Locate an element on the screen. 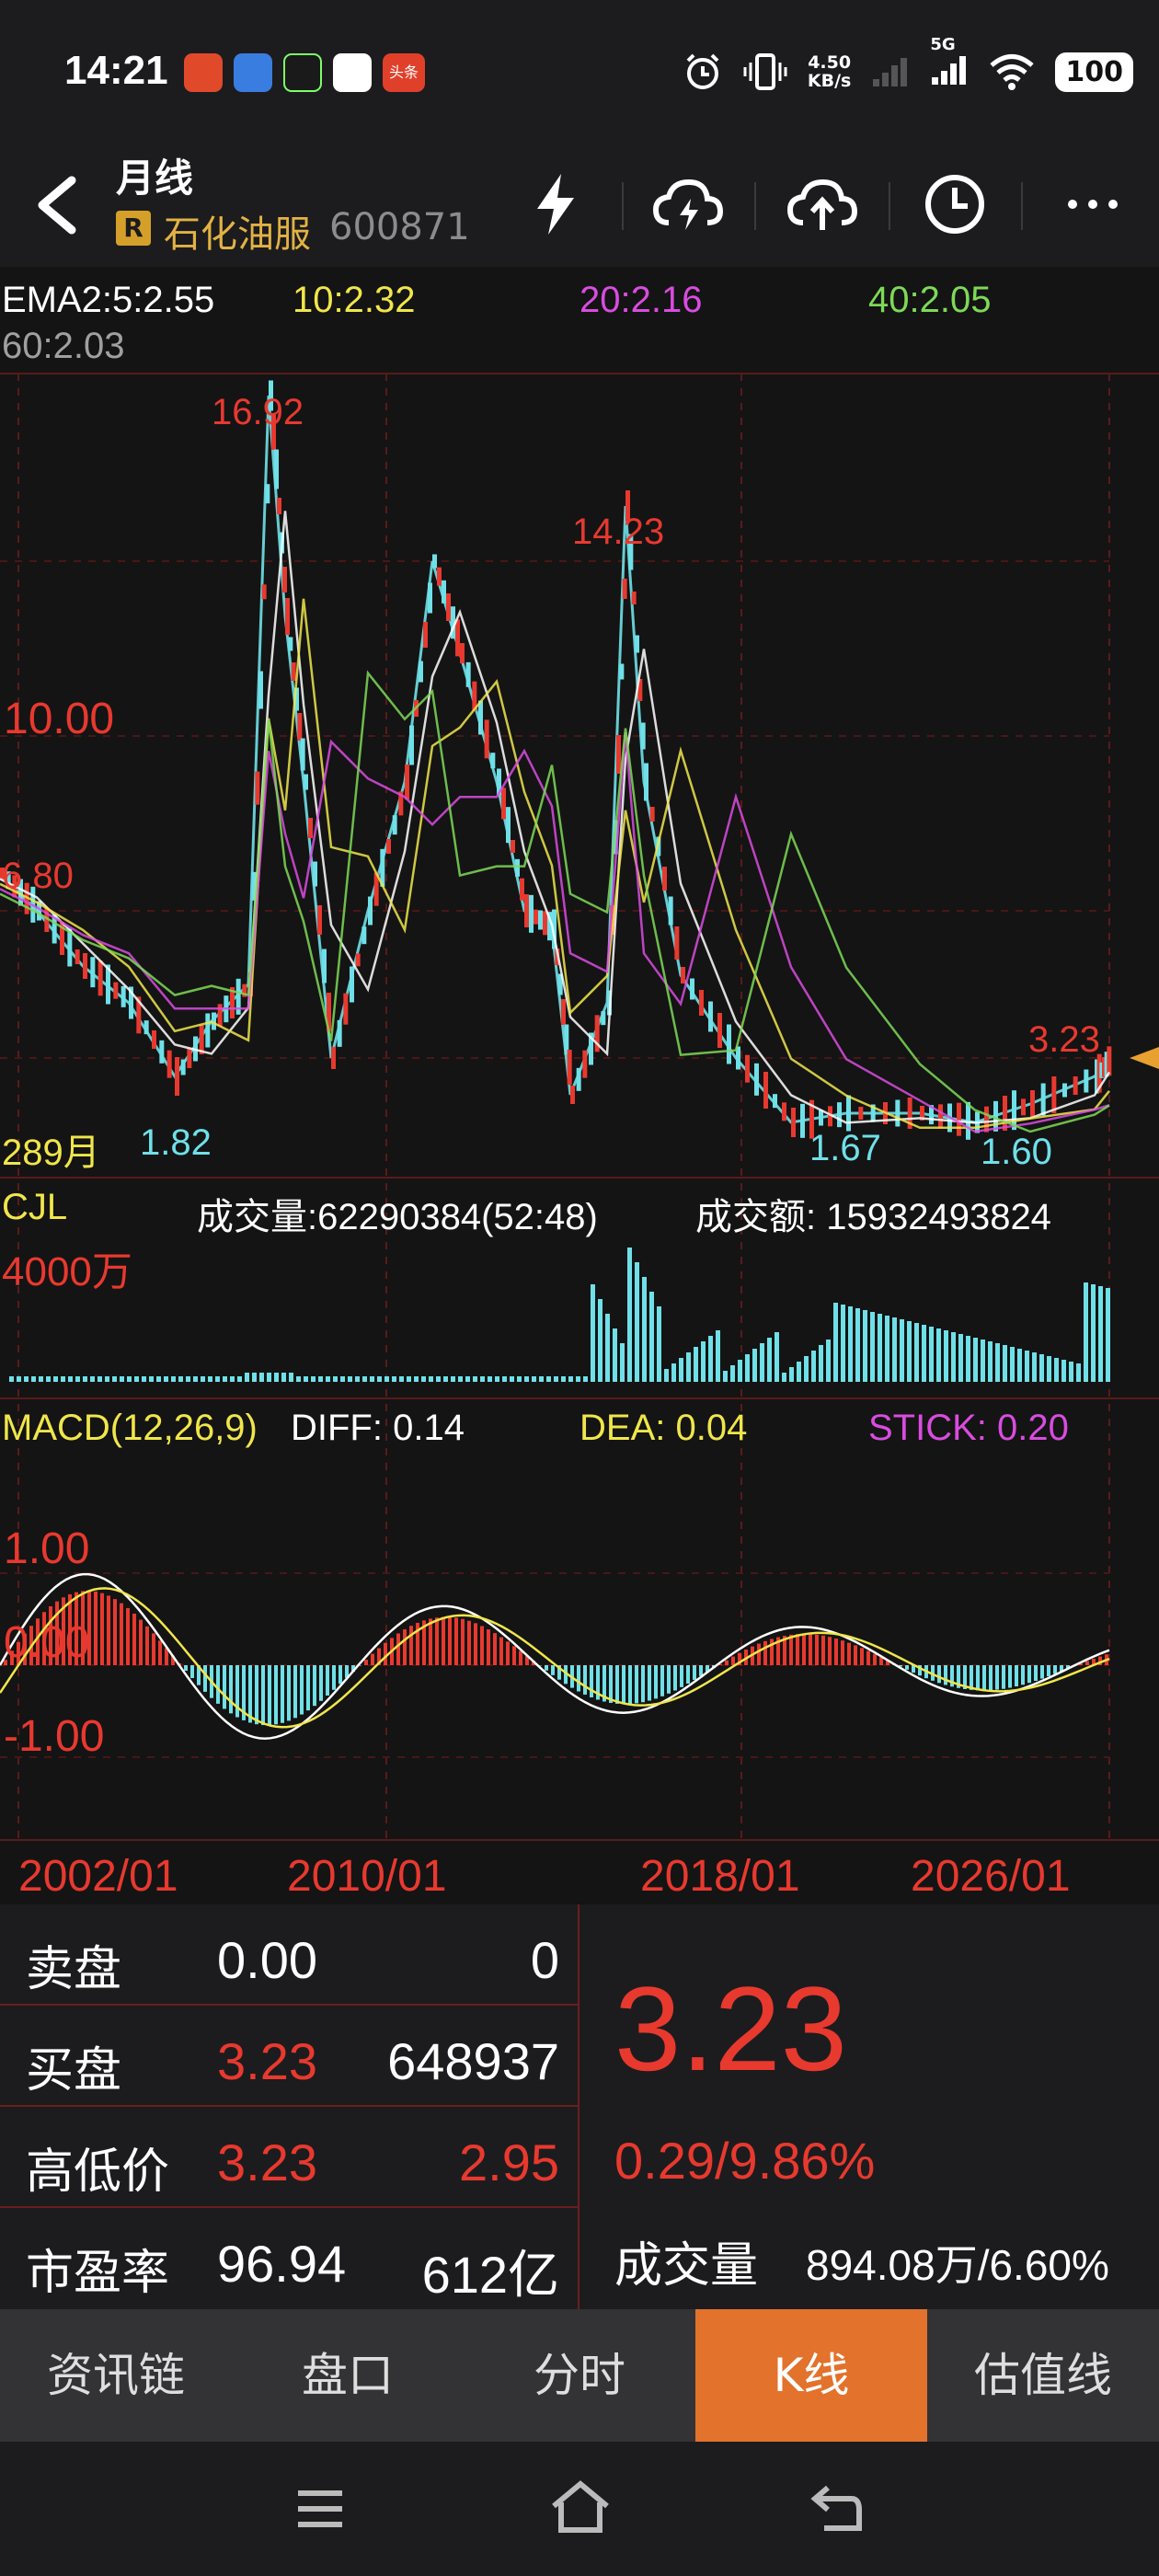 The height and width of the screenshot is (2576, 1159). back-arrow-icon is located at coordinates (58, 205).